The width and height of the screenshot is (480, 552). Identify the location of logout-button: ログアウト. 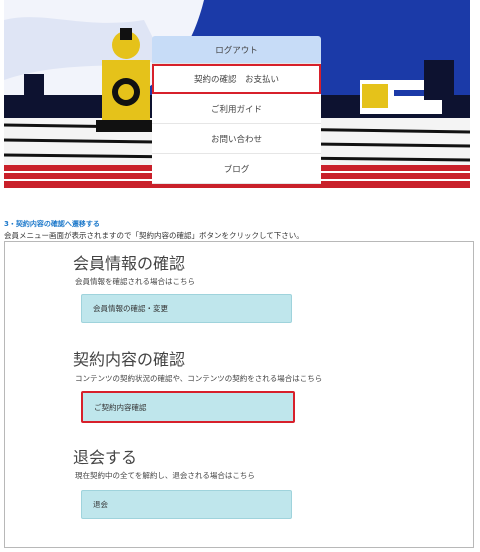
(236, 50).